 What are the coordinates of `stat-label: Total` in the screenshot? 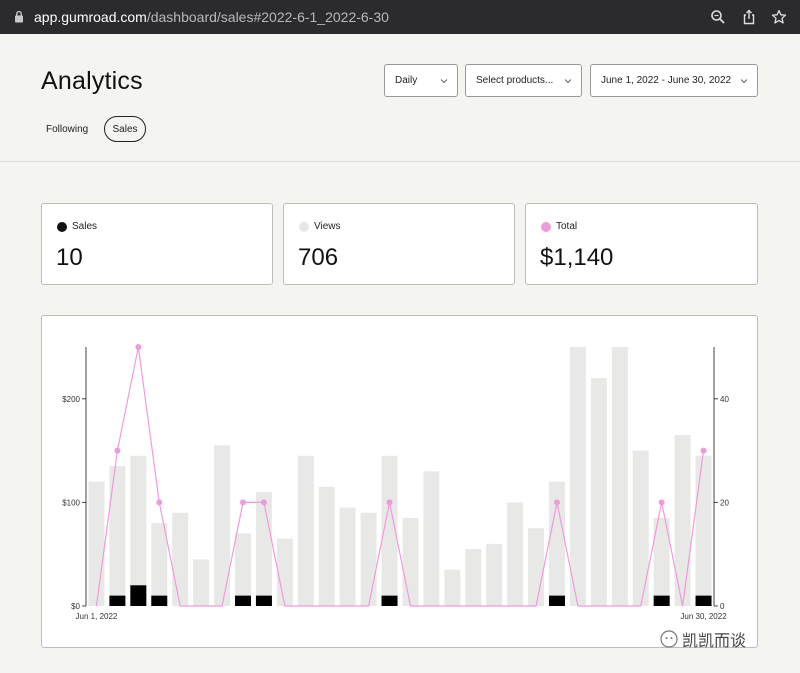 It's located at (567, 226).